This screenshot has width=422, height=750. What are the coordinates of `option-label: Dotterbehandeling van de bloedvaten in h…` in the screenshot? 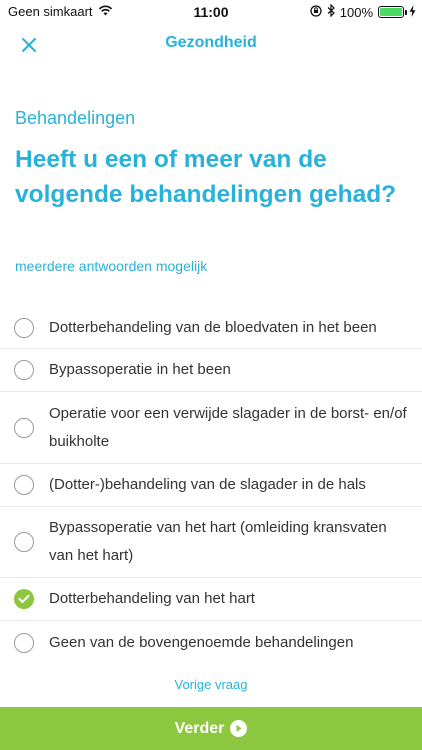 It's located at (213, 327).